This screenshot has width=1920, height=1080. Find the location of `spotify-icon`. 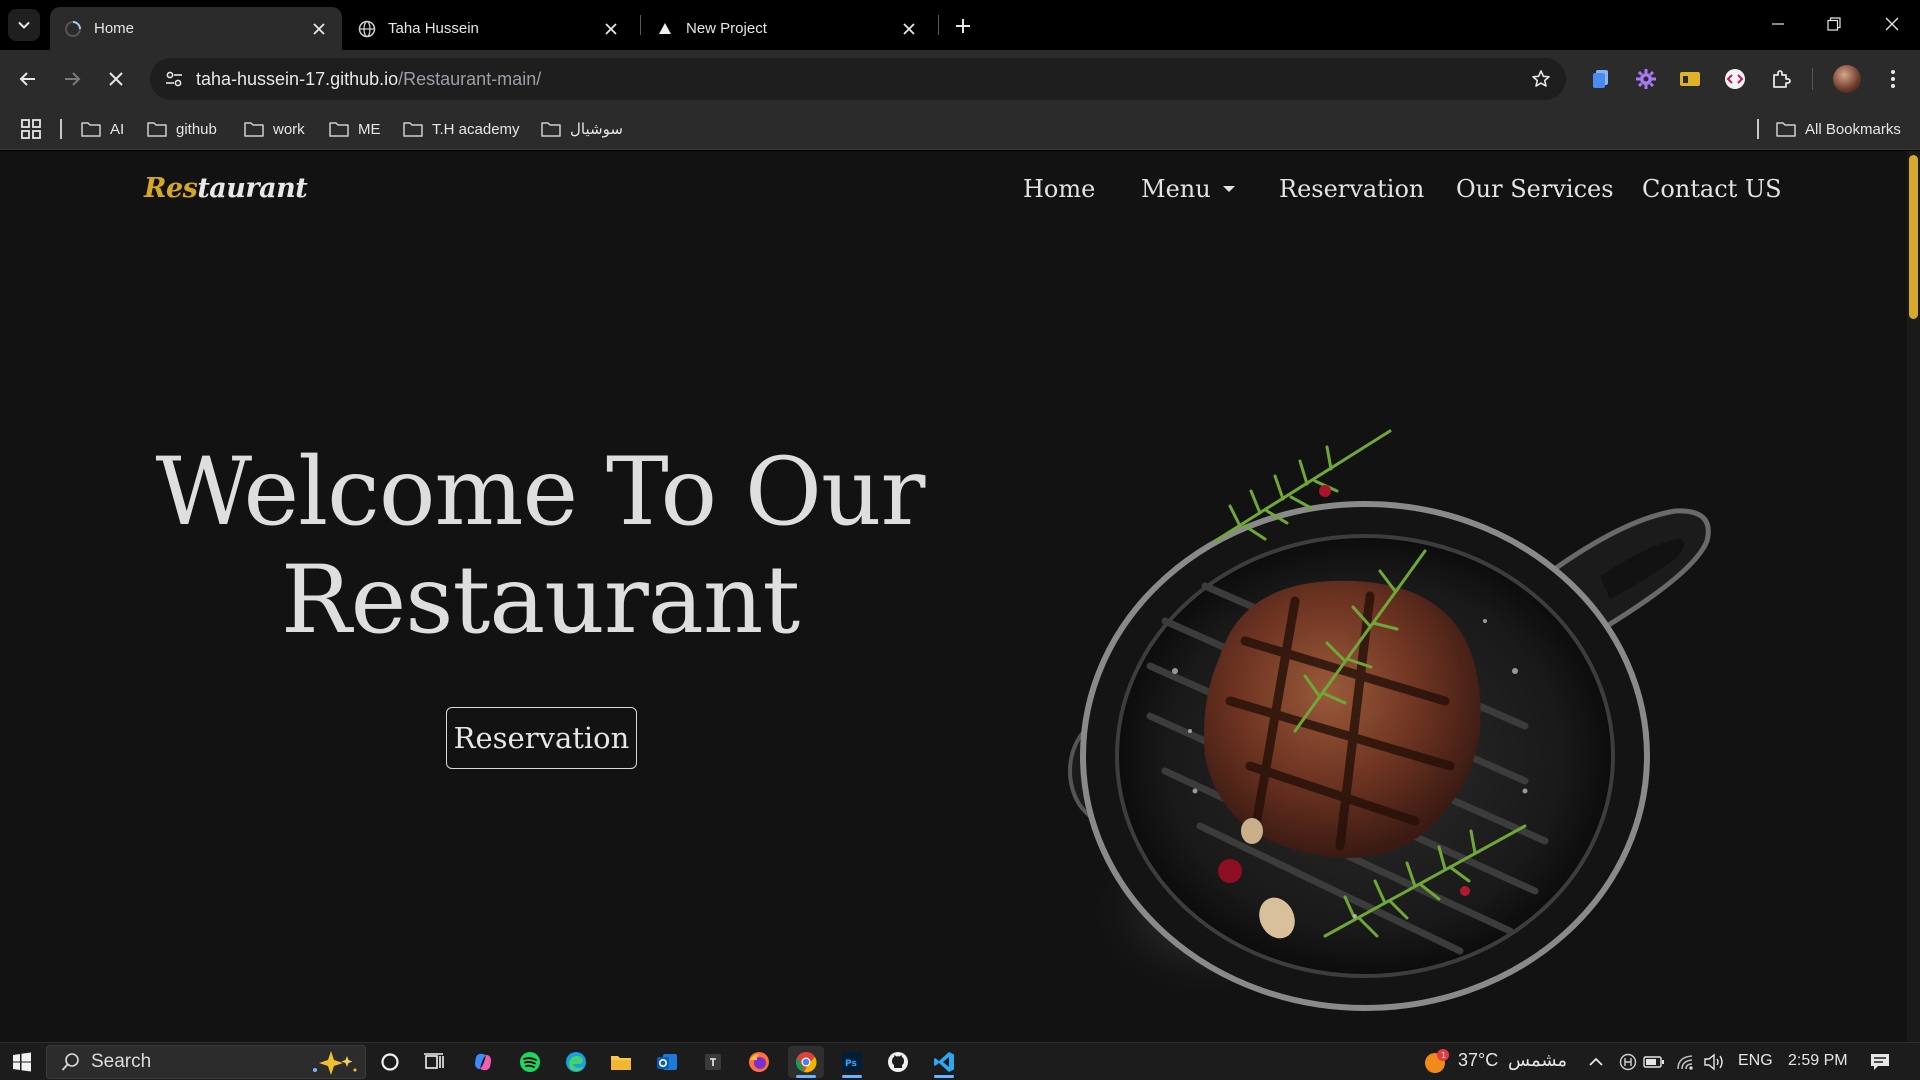

spotify-icon is located at coordinates (530, 1062).